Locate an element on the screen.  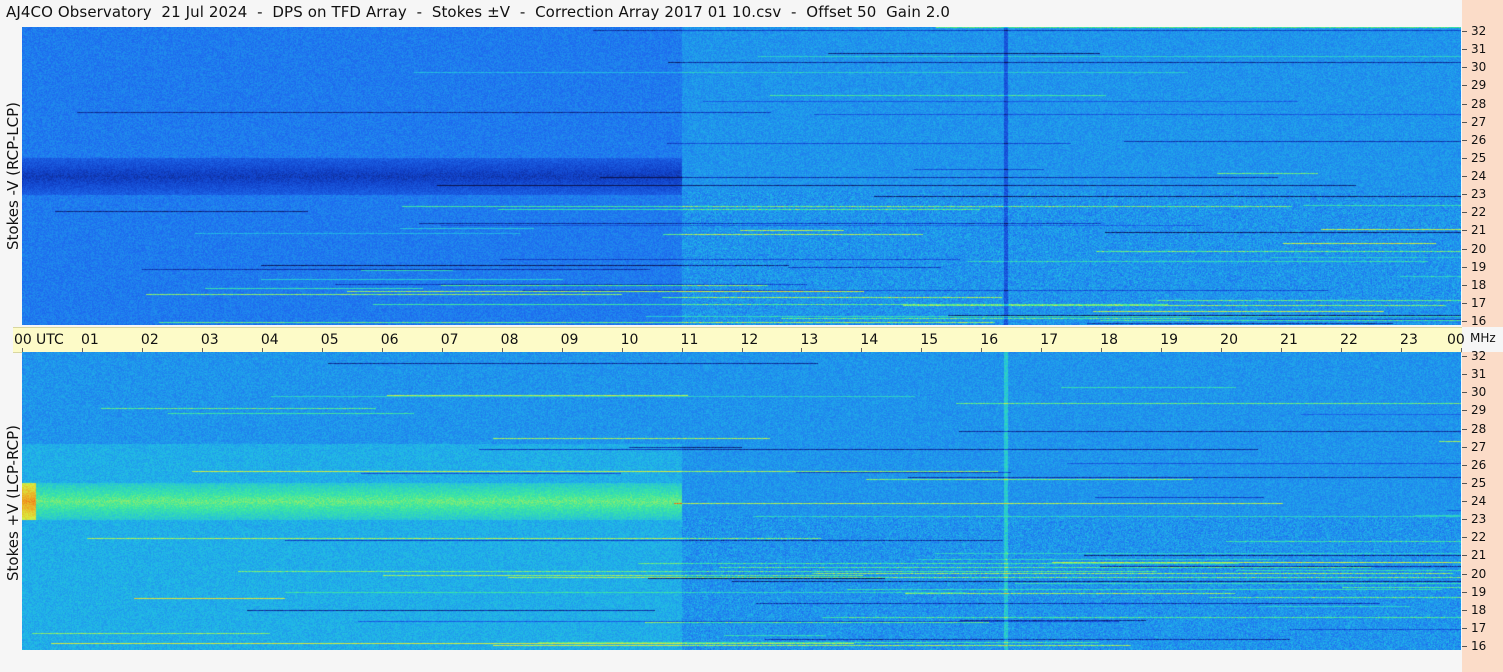
time-tick-label: 01 is located at coordinates (89, 340).